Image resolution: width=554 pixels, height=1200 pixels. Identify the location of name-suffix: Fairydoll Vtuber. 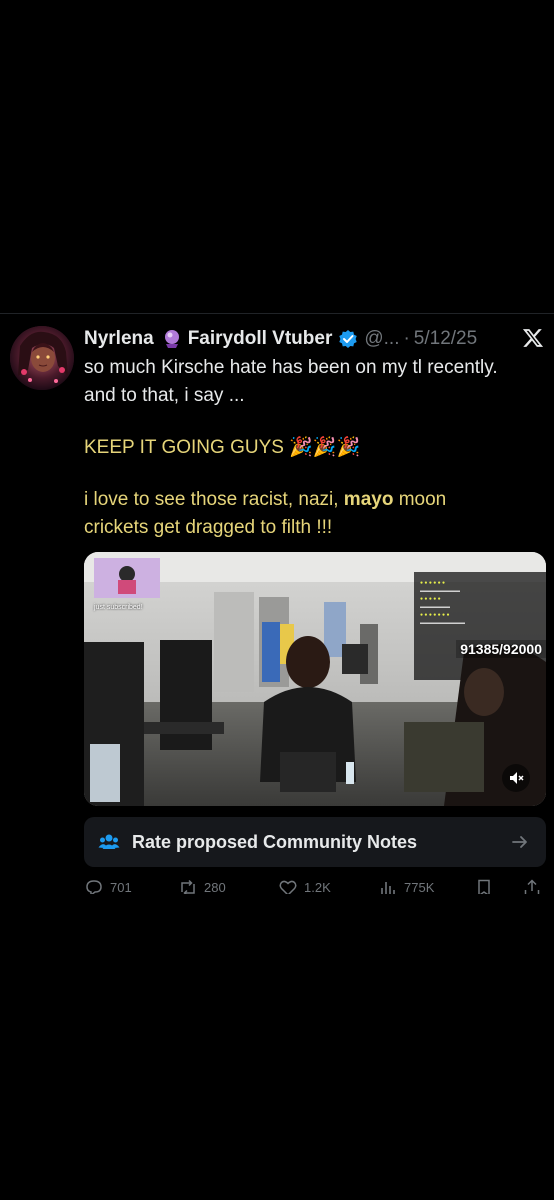
(260, 339).